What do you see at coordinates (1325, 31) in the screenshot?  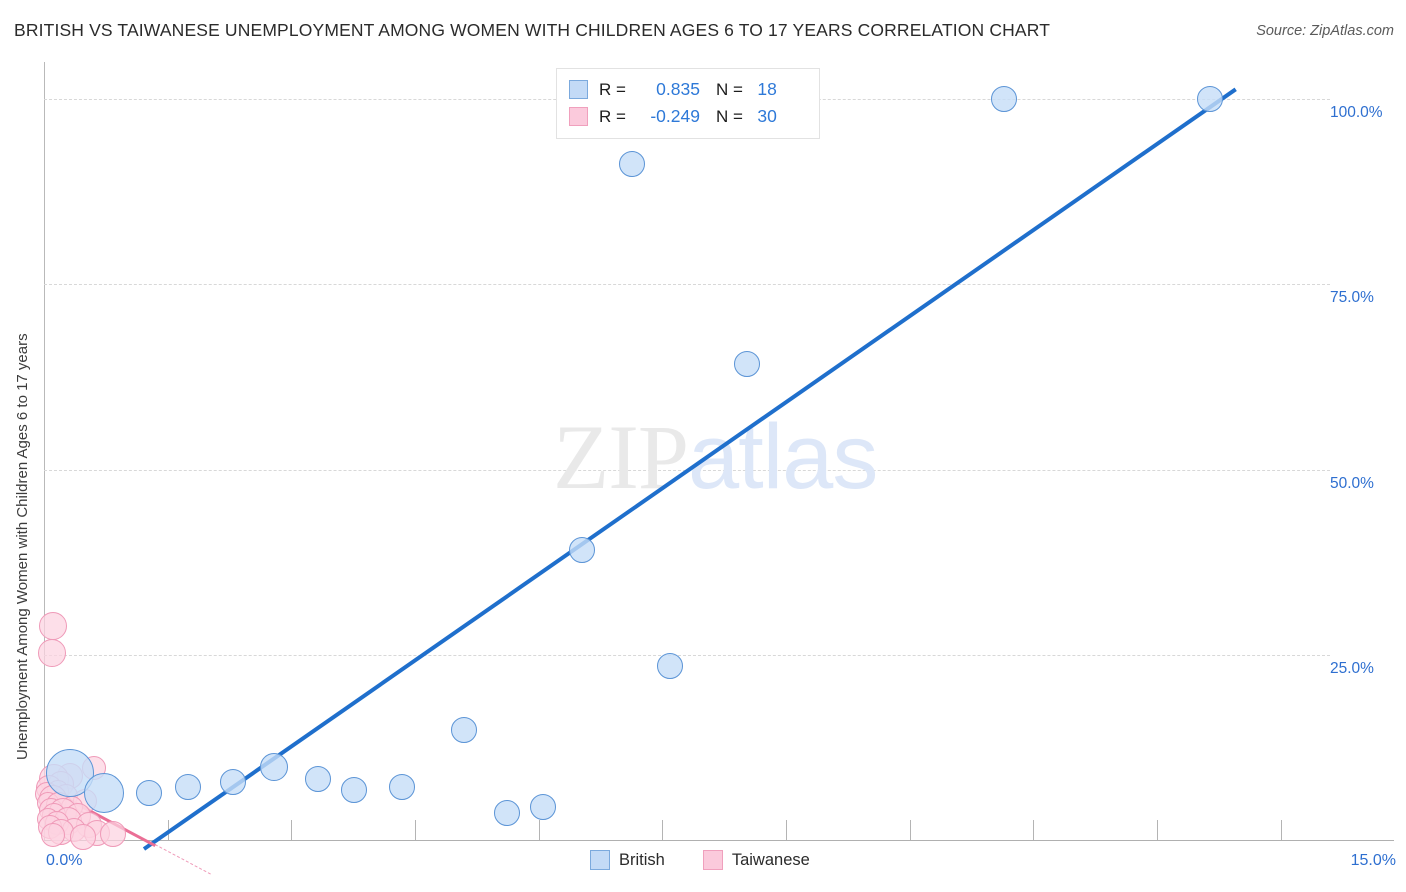 I see `source-note: Source: ZipAtlas.com` at bounding box center [1325, 31].